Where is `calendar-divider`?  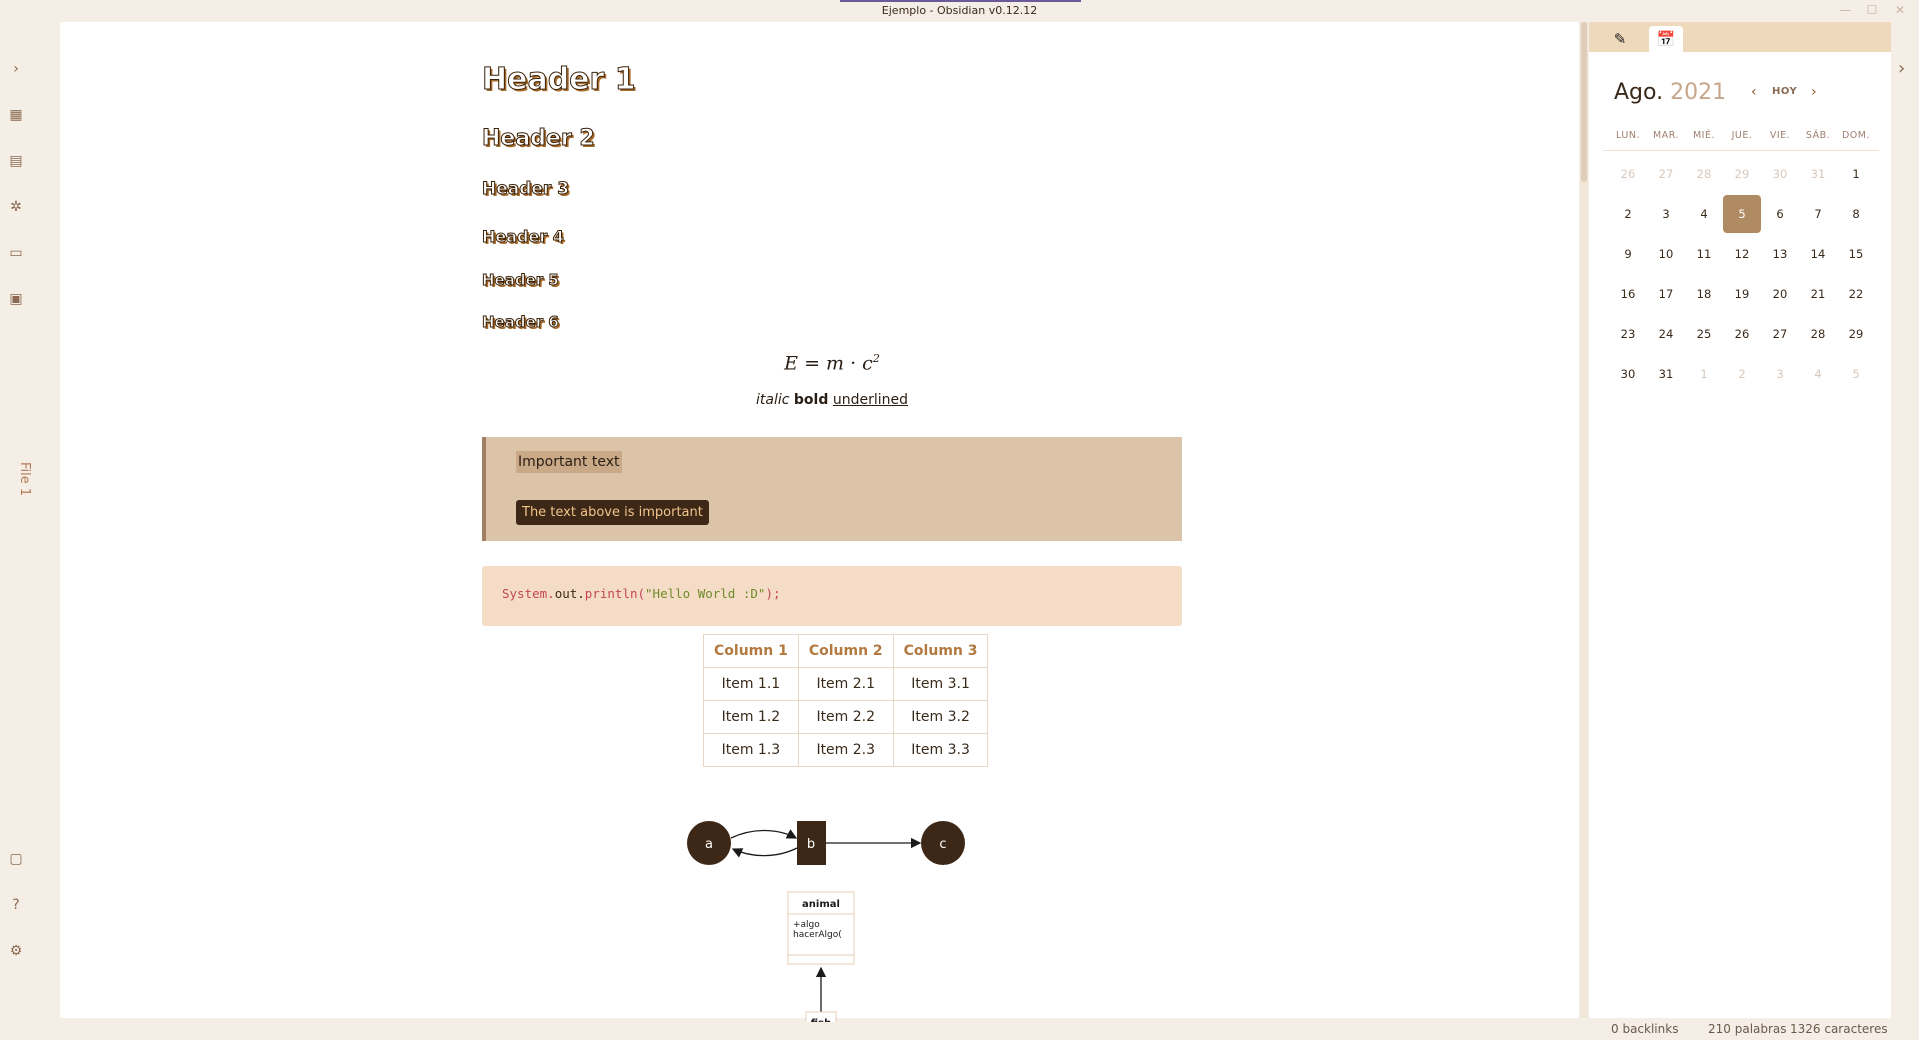
calendar-divider is located at coordinates (1741, 150).